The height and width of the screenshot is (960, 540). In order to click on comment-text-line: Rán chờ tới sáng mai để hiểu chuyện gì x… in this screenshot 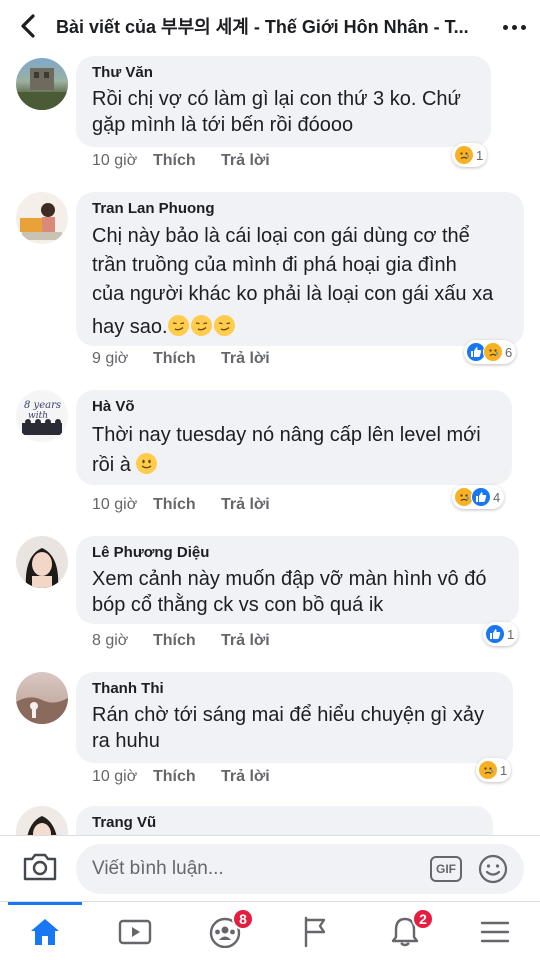, I will do `click(288, 715)`.